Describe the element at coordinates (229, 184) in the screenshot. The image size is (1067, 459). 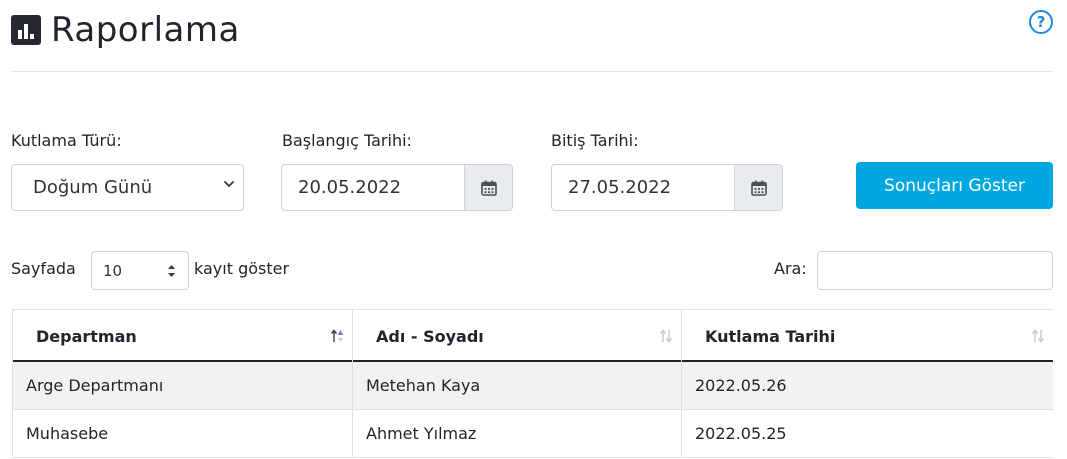
I see `chevron-down-icon` at that location.